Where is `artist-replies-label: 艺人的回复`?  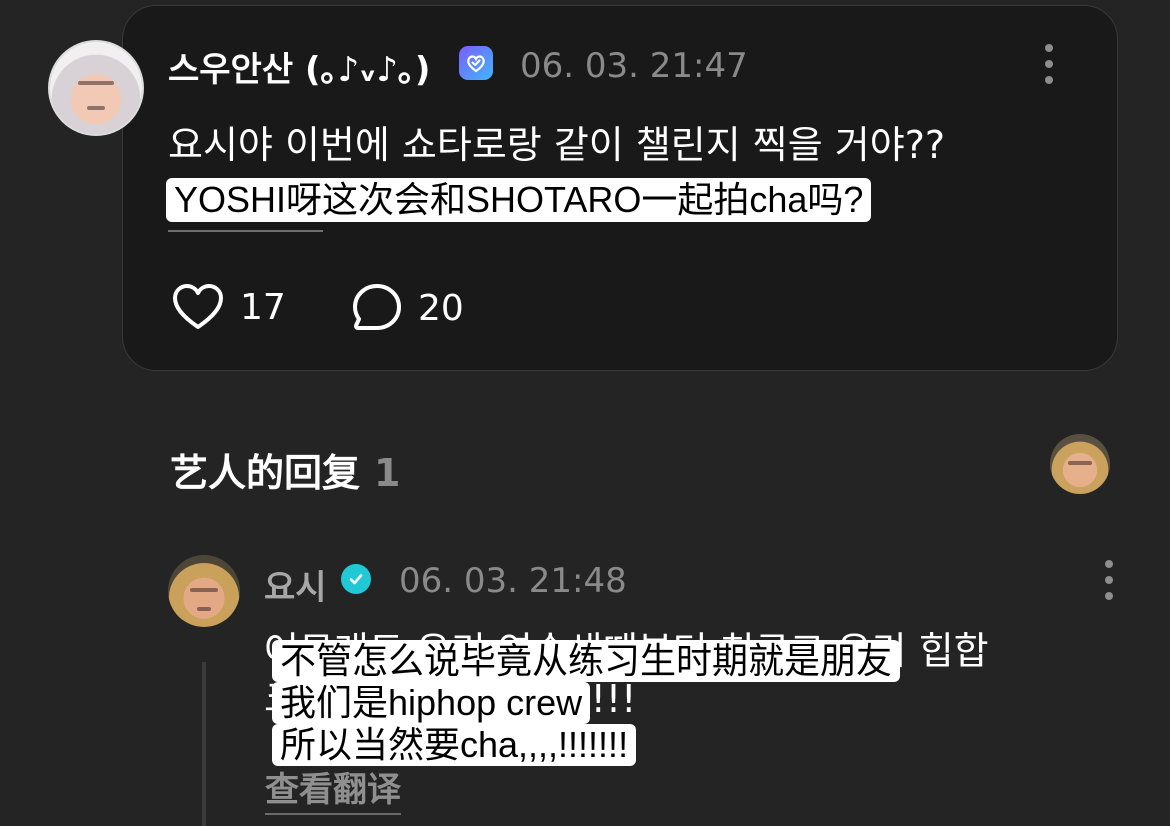
artist-replies-label: 艺人的回复 is located at coordinates (265, 473).